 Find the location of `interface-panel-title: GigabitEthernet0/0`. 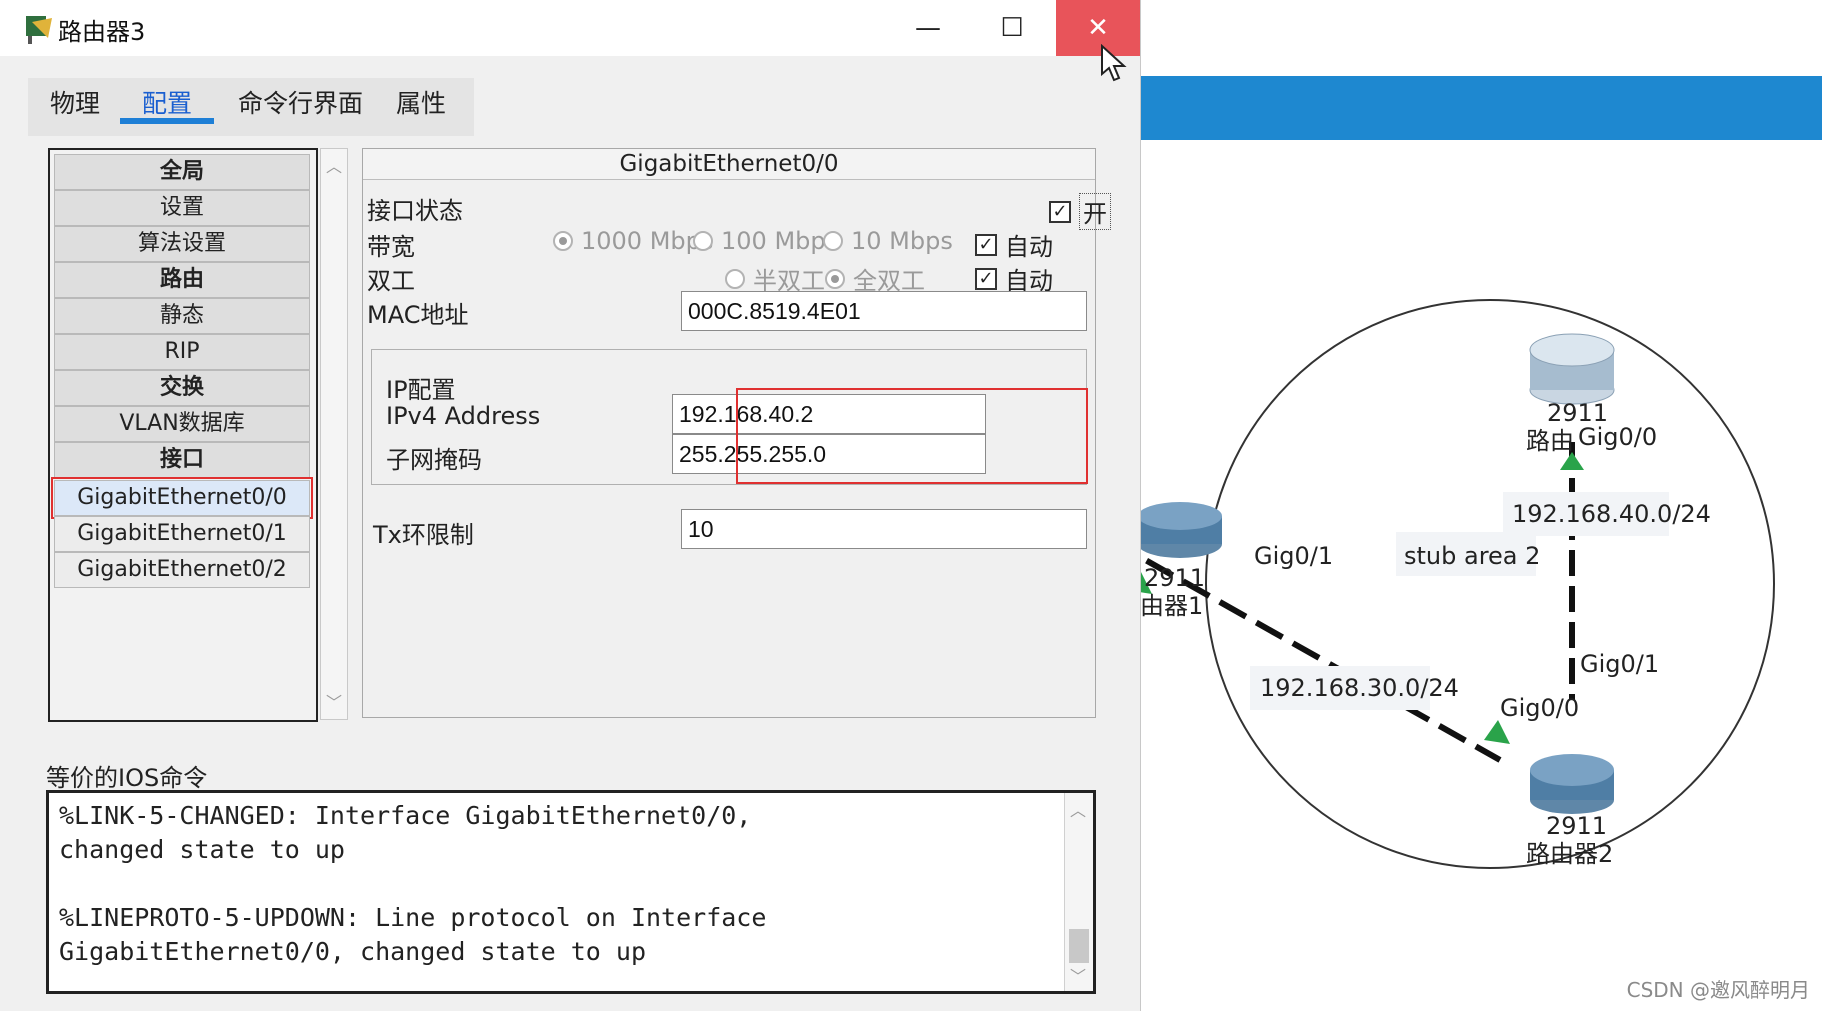

interface-panel-title: GigabitEthernet0/0 is located at coordinates (729, 164).